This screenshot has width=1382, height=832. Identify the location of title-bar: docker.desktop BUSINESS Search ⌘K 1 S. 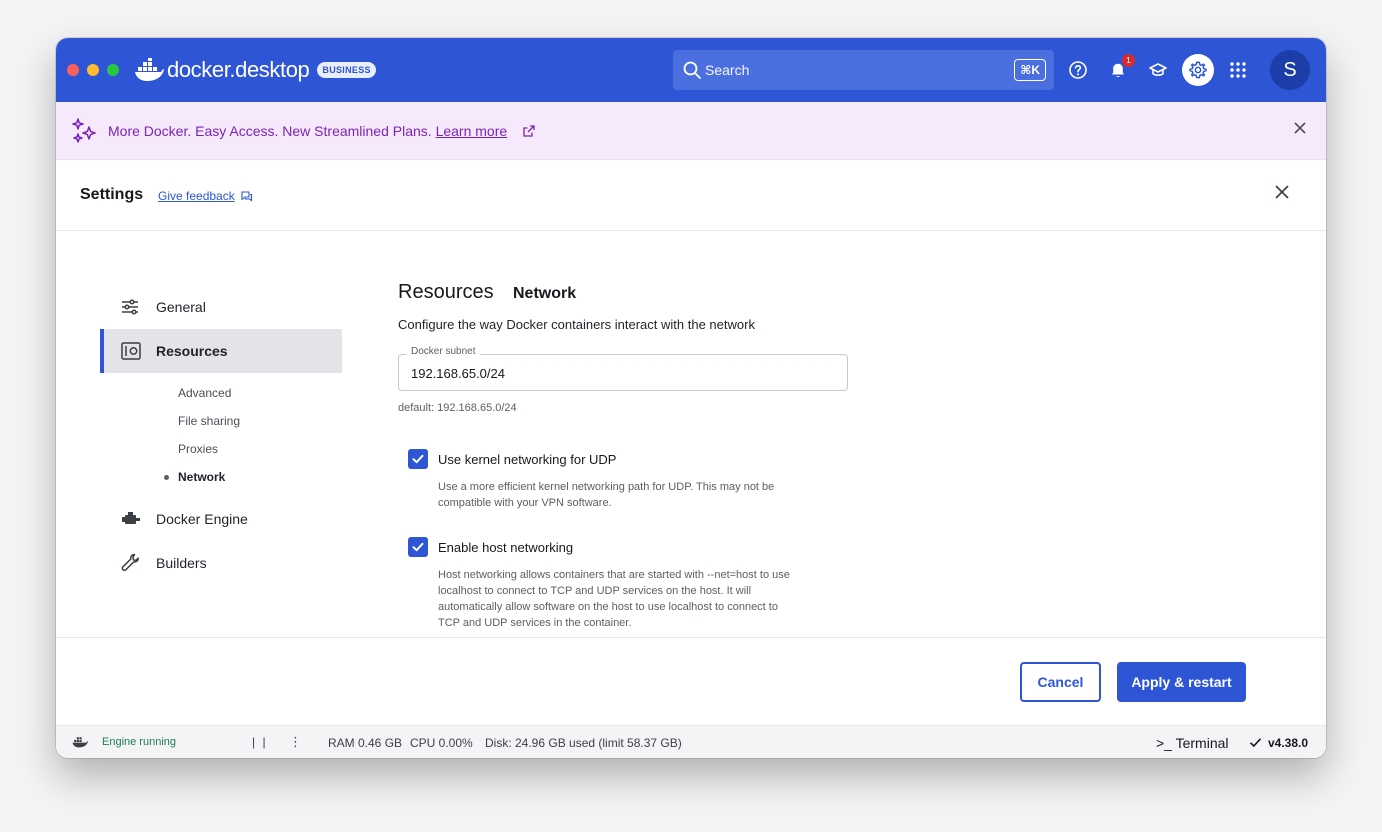
(691, 70).